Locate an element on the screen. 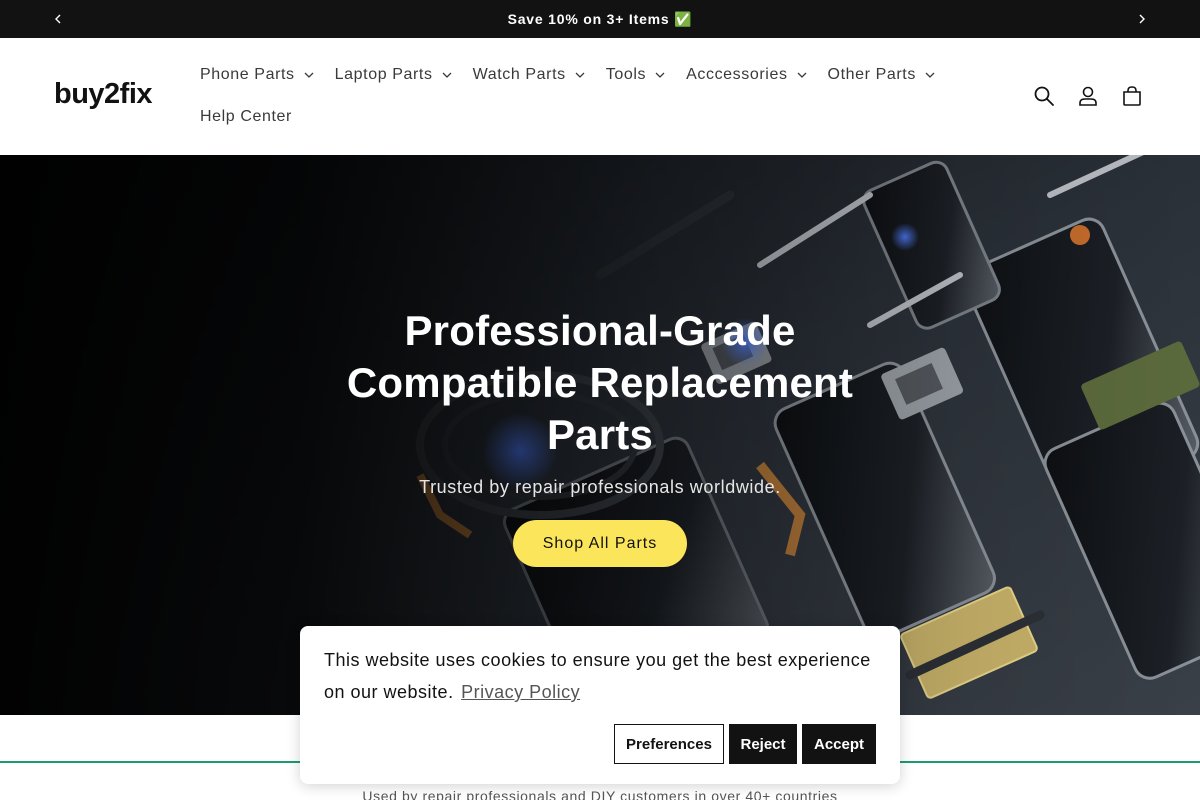 This screenshot has height=800, width=1200. announcement-text: Save 10% on 3+ Items ✅ is located at coordinates (600, 18).